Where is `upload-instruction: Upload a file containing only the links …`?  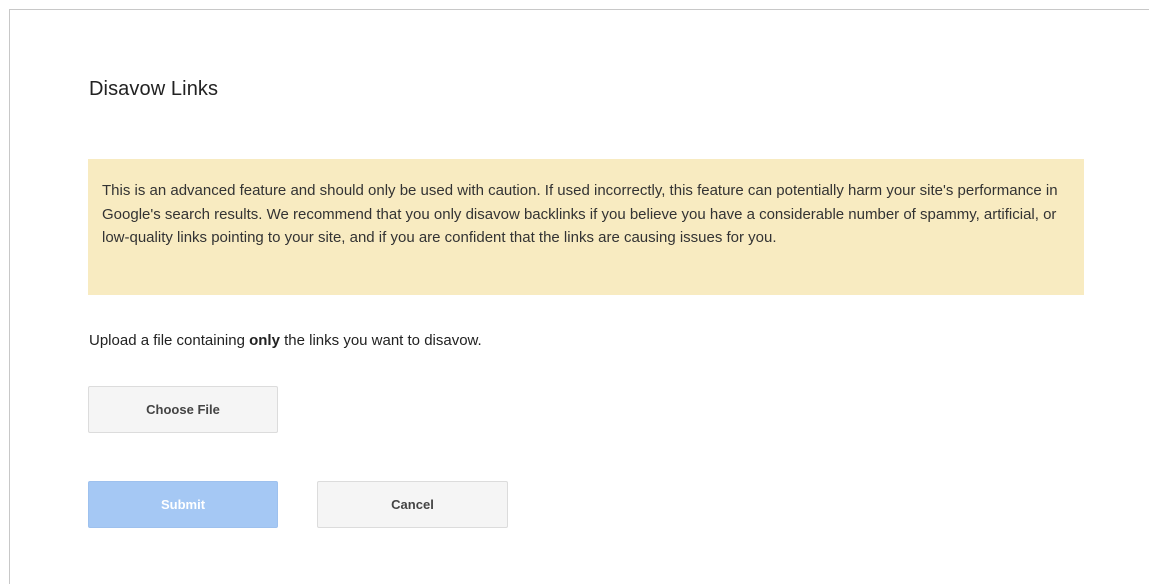
upload-instruction: Upload a file containing only the links … is located at coordinates (285, 340).